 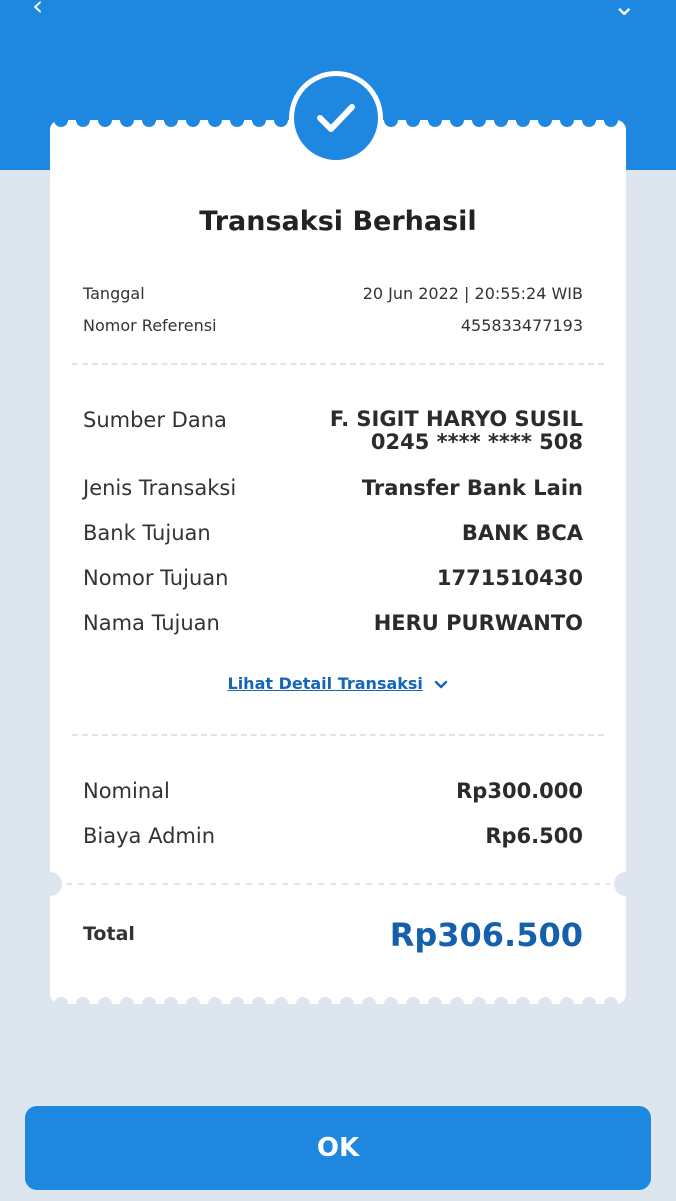 I want to click on transaction-type-value: Transfer Bank Lain, so click(x=472, y=488).